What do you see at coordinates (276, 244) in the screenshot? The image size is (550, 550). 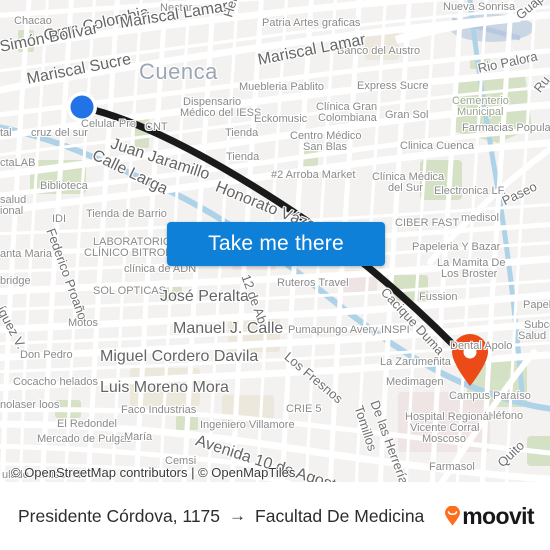 I see `take-me-there-button: Take me there` at bounding box center [276, 244].